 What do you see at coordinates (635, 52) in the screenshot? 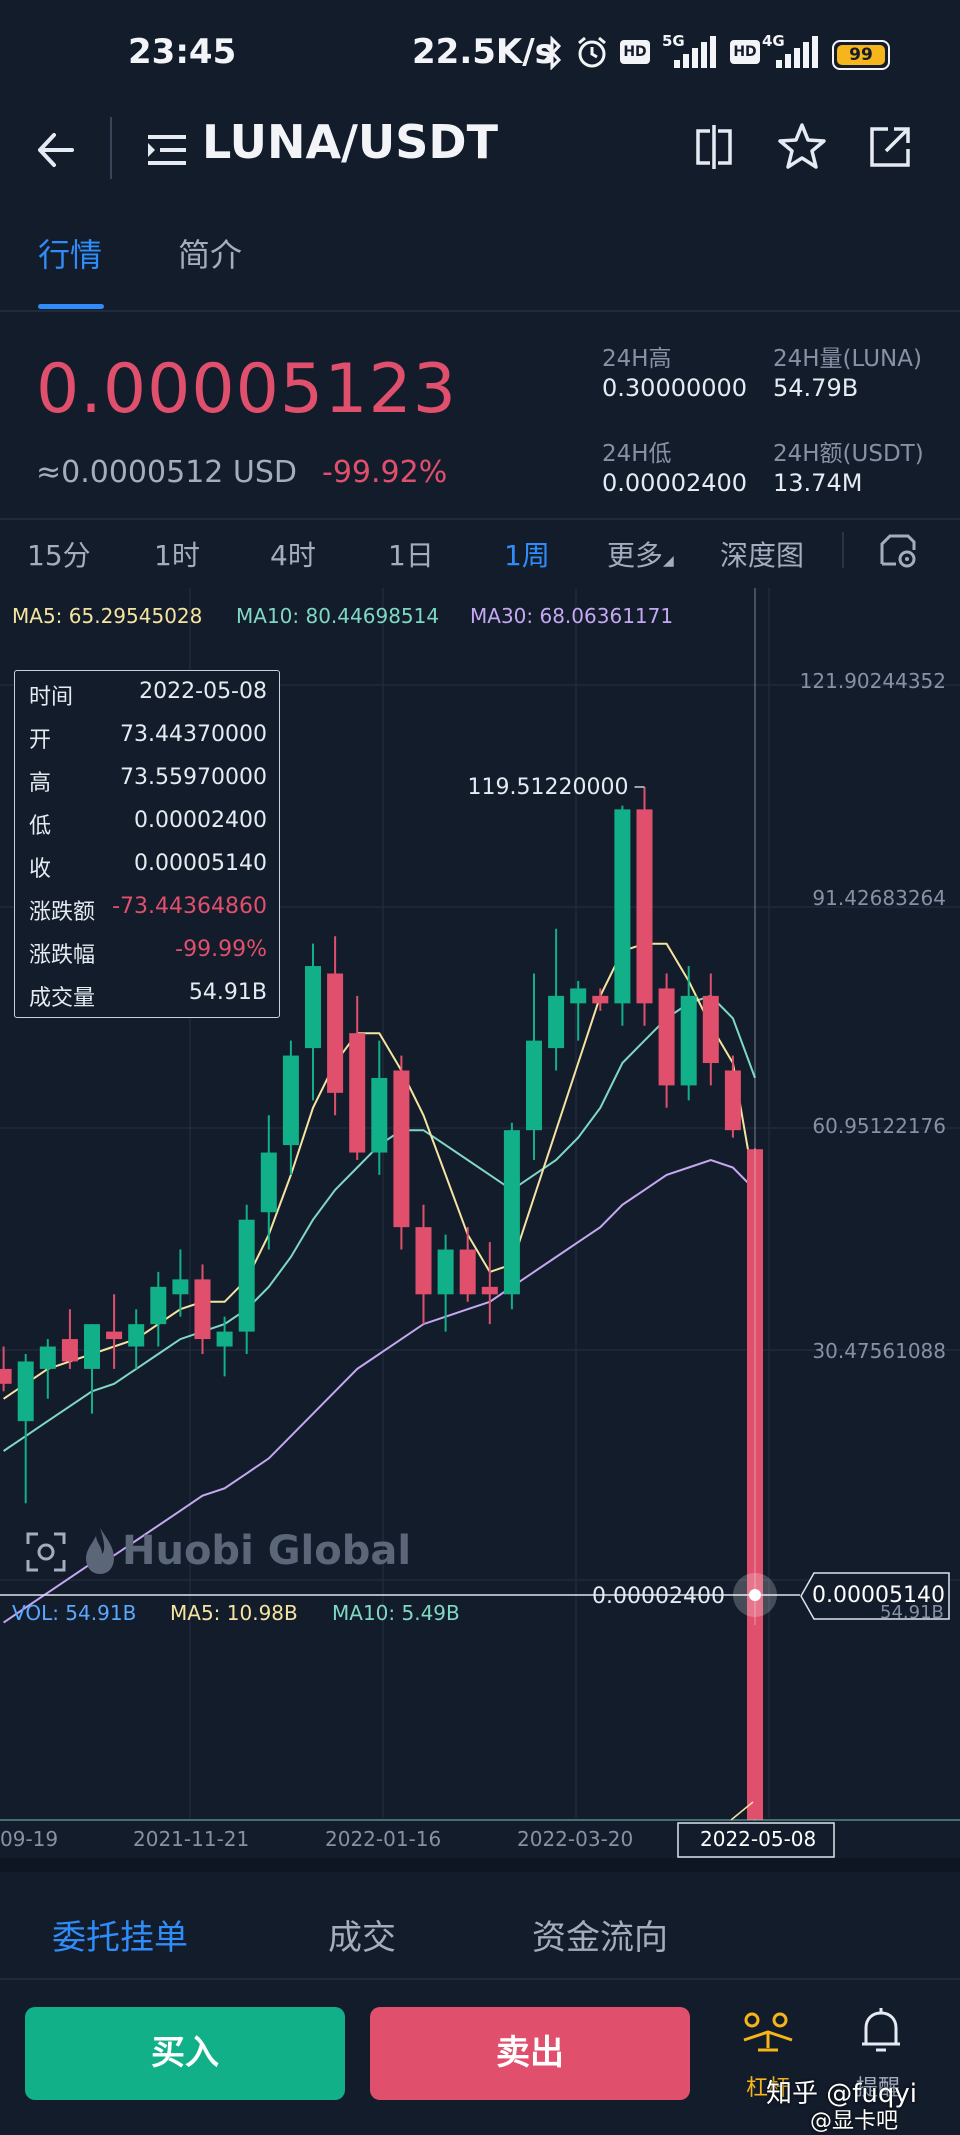
I see `hd-icon: HD` at bounding box center [635, 52].